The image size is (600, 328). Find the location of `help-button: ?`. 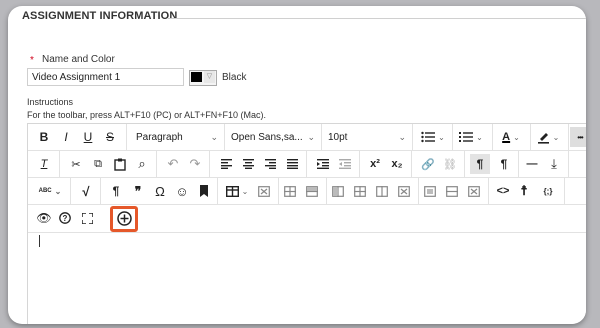

help-button: ? is located at coordinates (65, 218).